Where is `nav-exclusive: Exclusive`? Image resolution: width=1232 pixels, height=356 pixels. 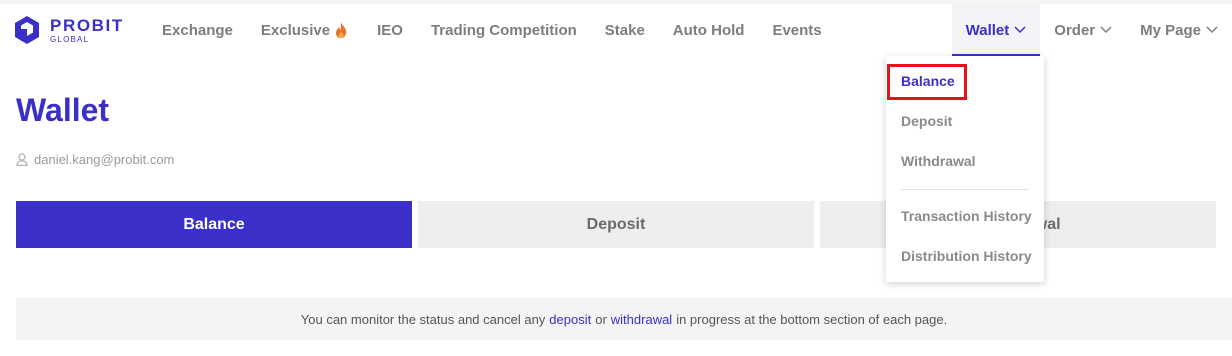 nav-exclusive: Exclusive is located at coordinates (305, 30).